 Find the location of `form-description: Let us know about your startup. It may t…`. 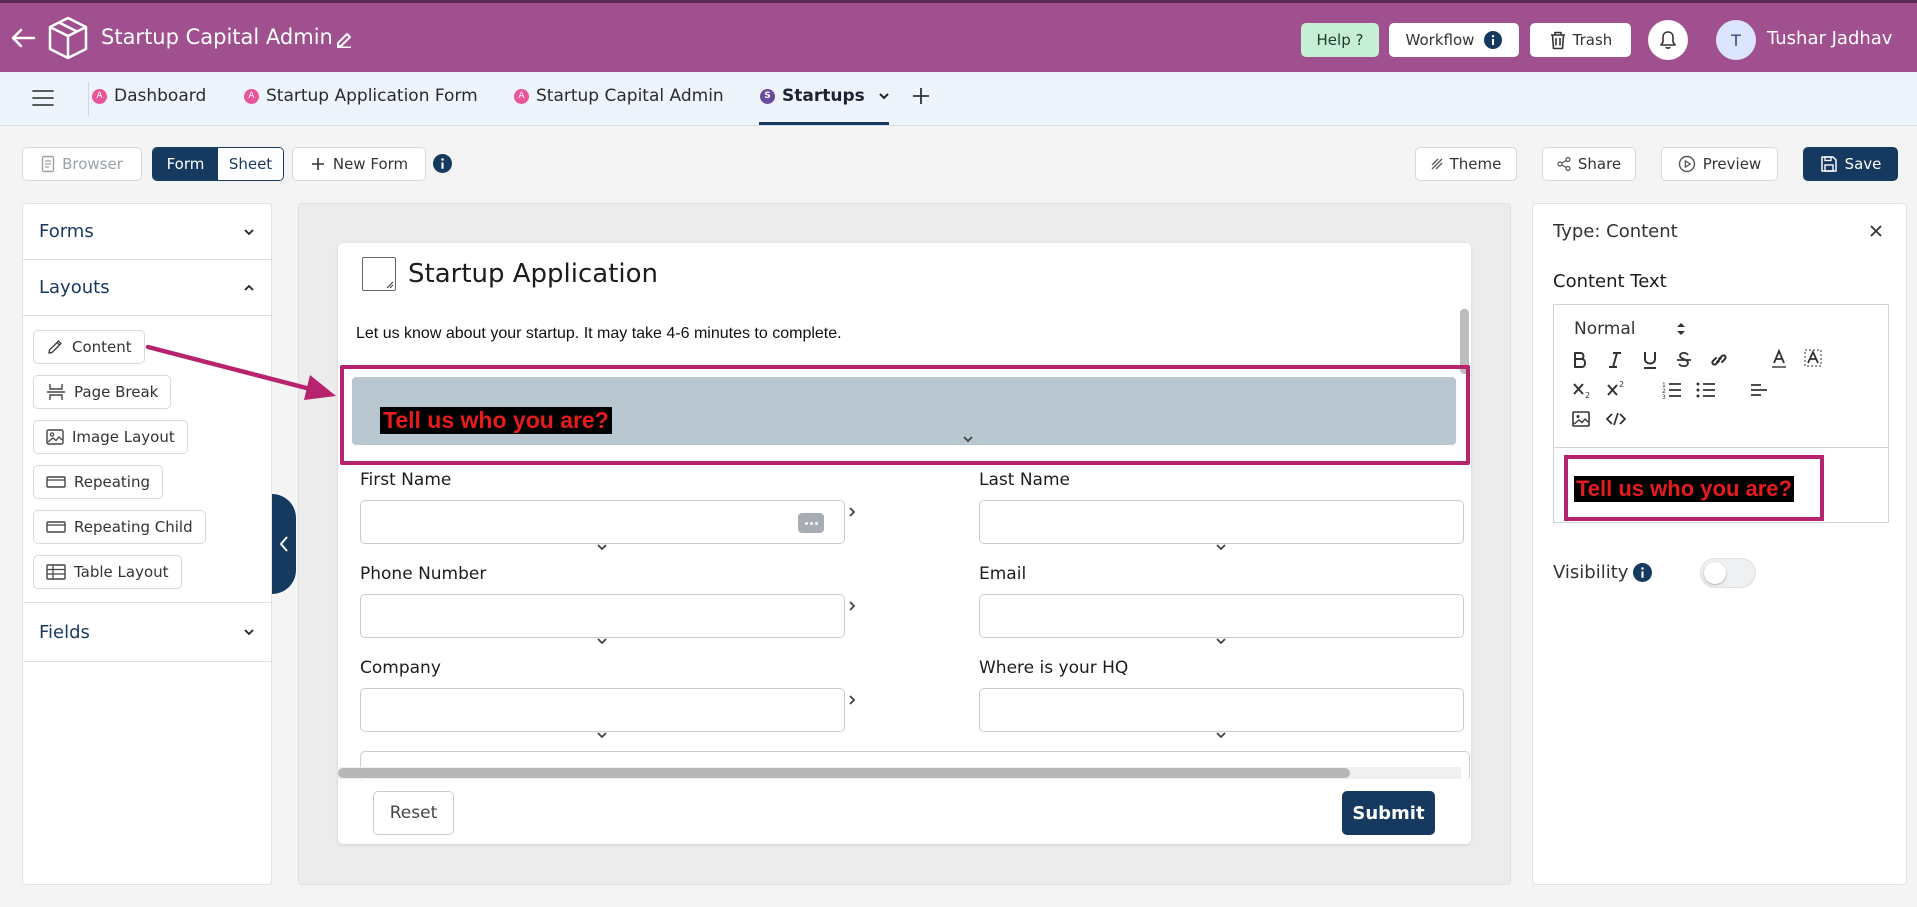

form-description: Let us know about your startup. It may t… is located at coordinates (599, 333).